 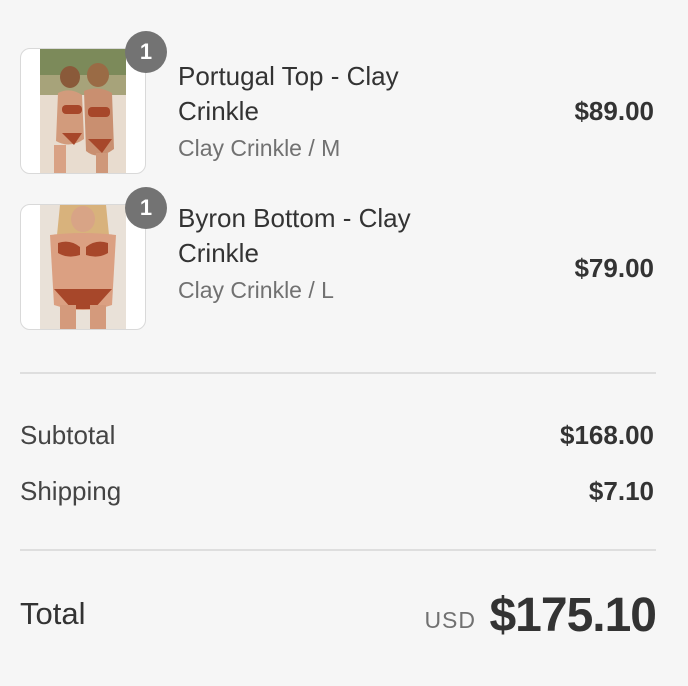 What do you see at coordinates (294, 235) in the screenshot?
I see `product-name: Byron Bottom - Clay Crinkle` at bounding box center [294, 235].